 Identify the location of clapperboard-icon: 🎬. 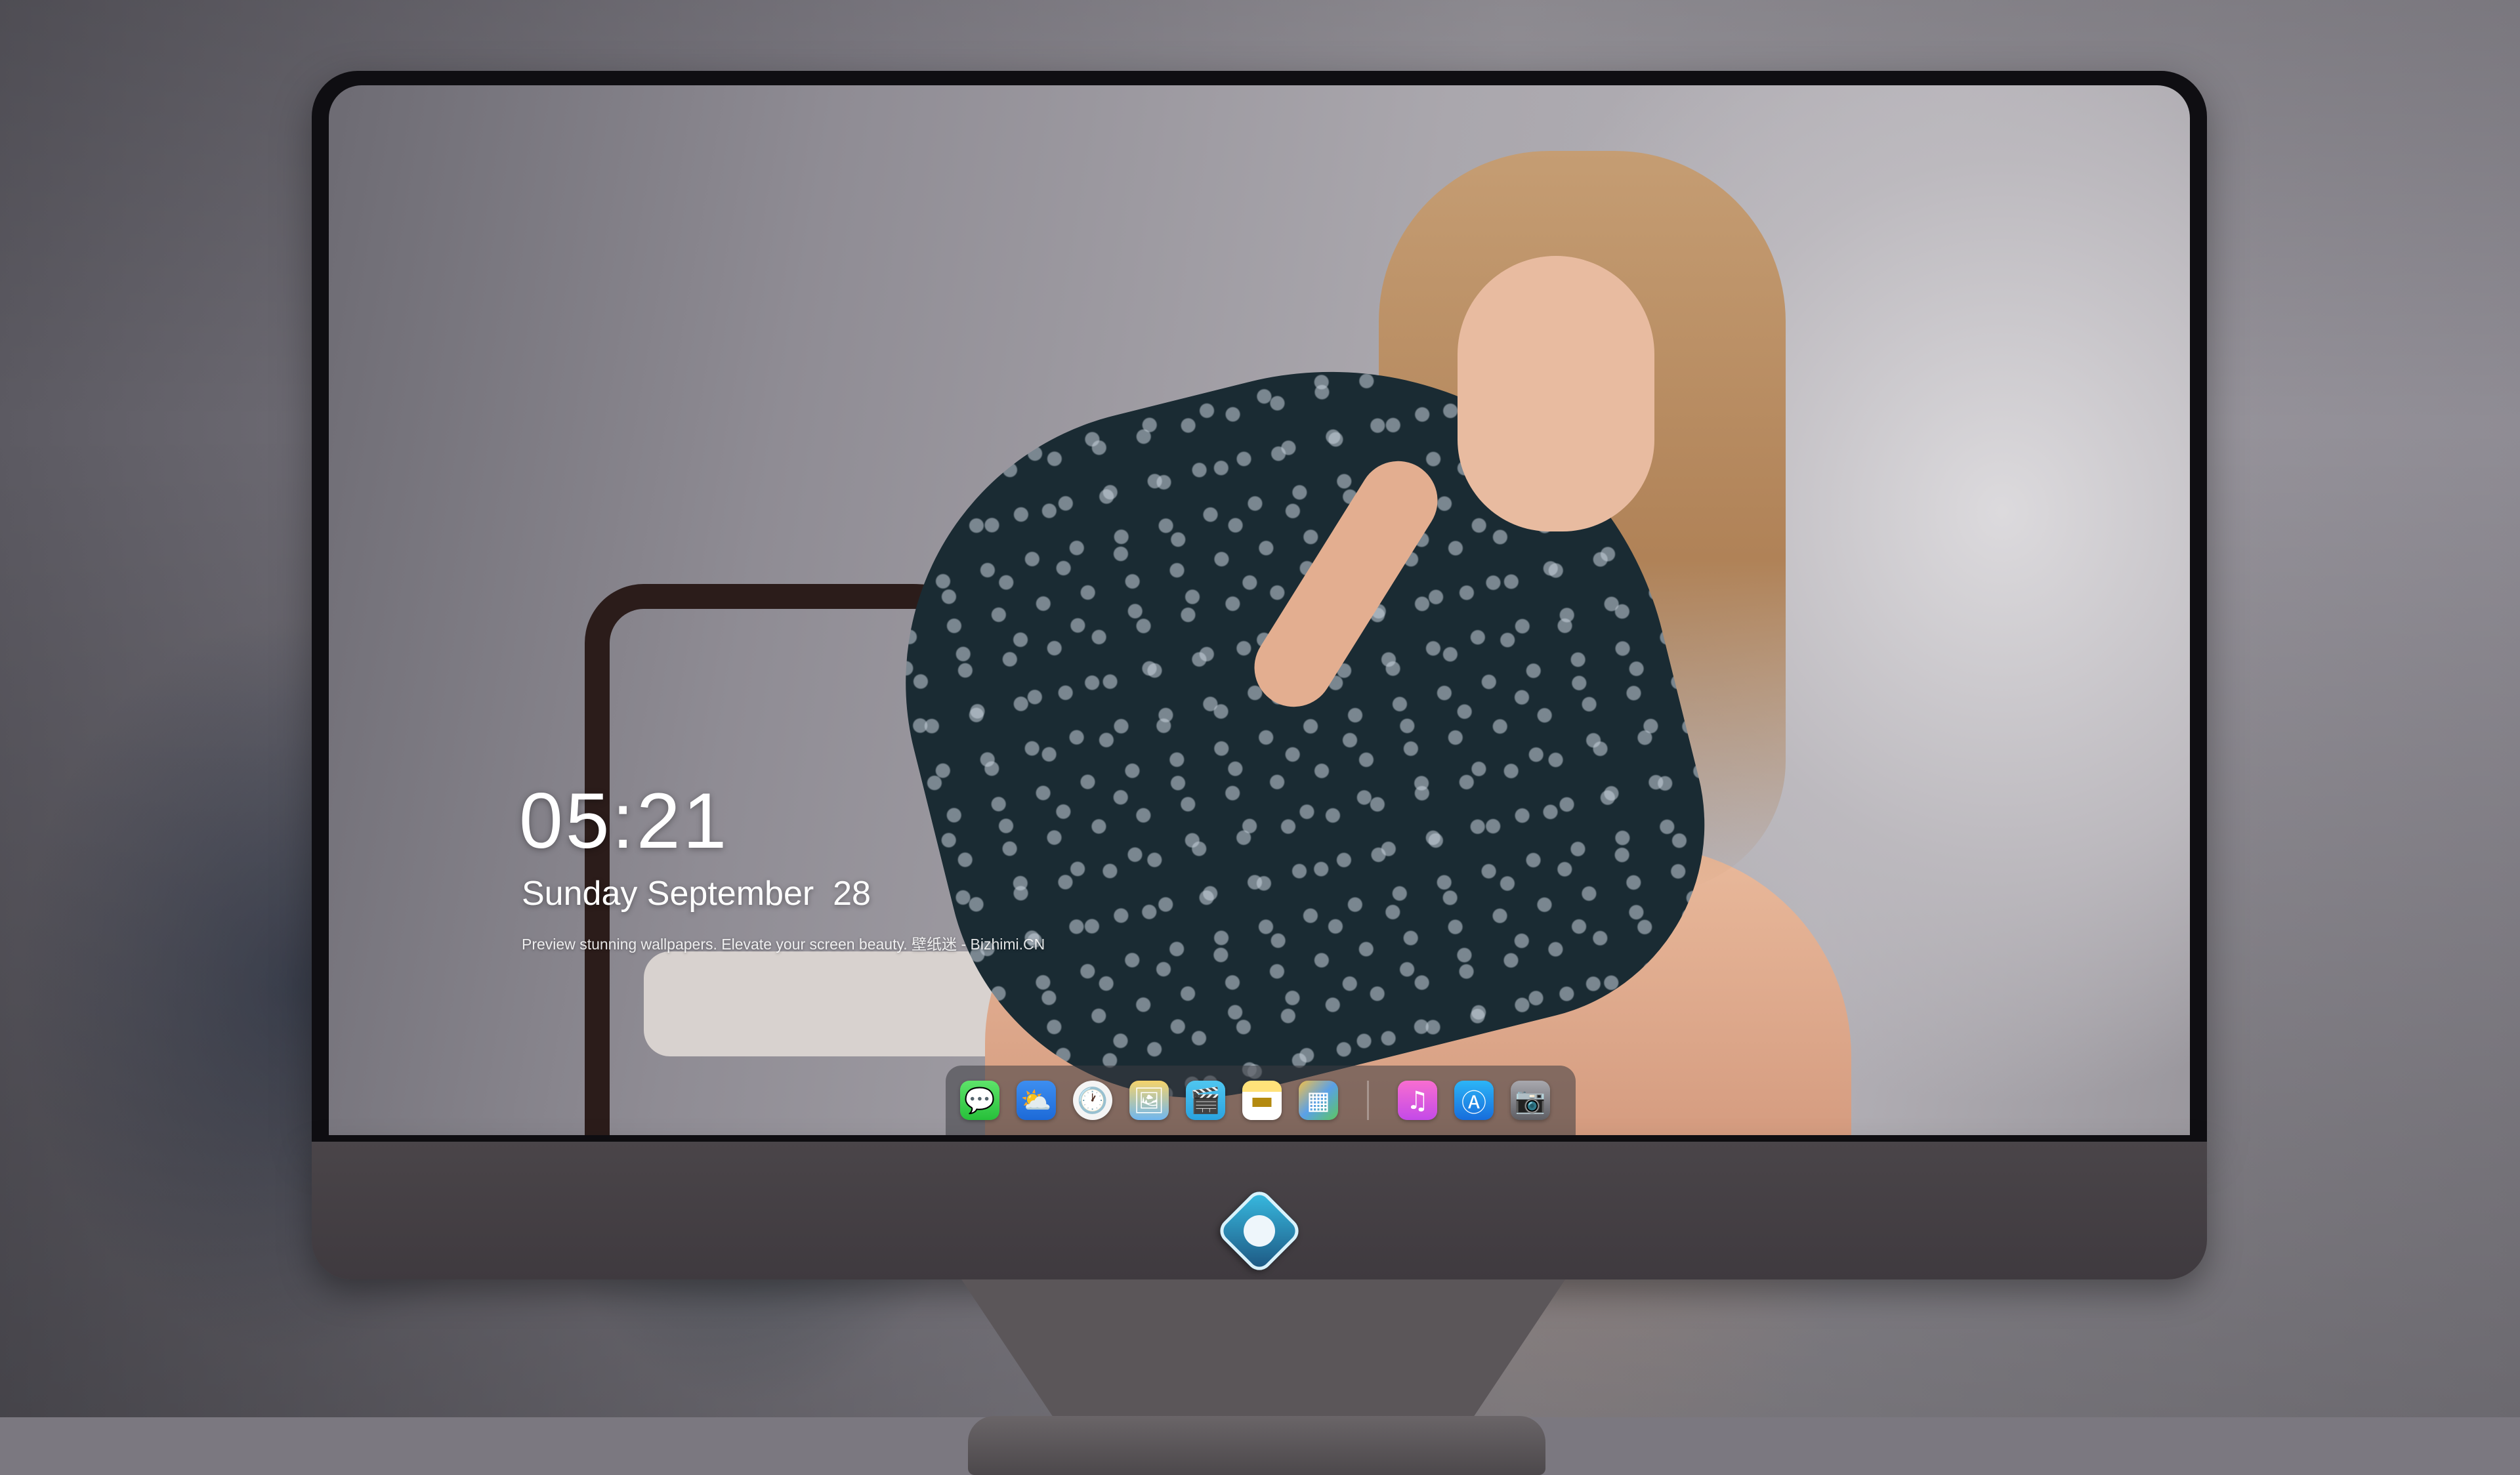
(1205, 1100).